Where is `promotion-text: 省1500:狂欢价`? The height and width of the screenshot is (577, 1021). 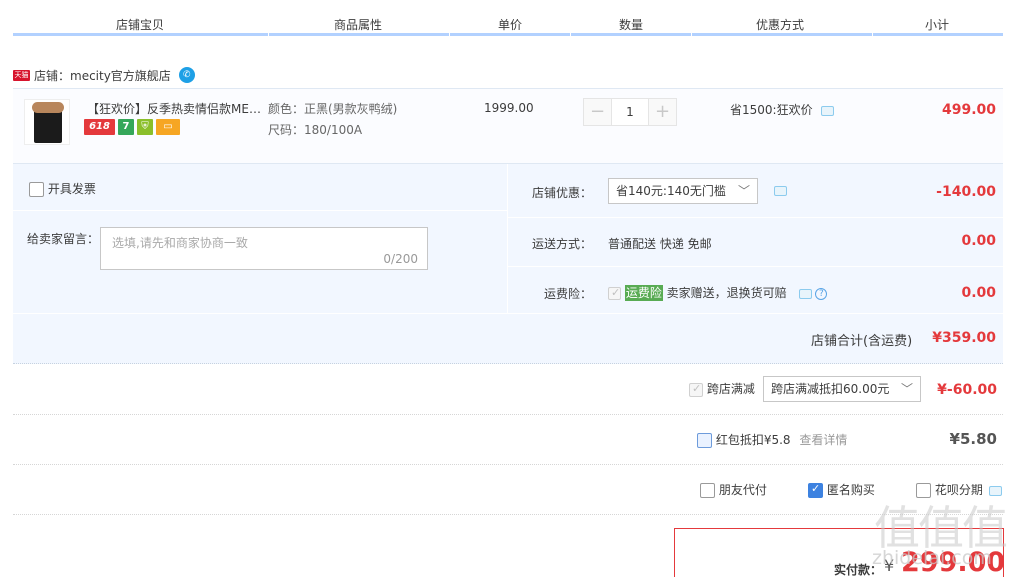 promotion-text: 省1500:狂欢价 is located at coordinates (771, 110).